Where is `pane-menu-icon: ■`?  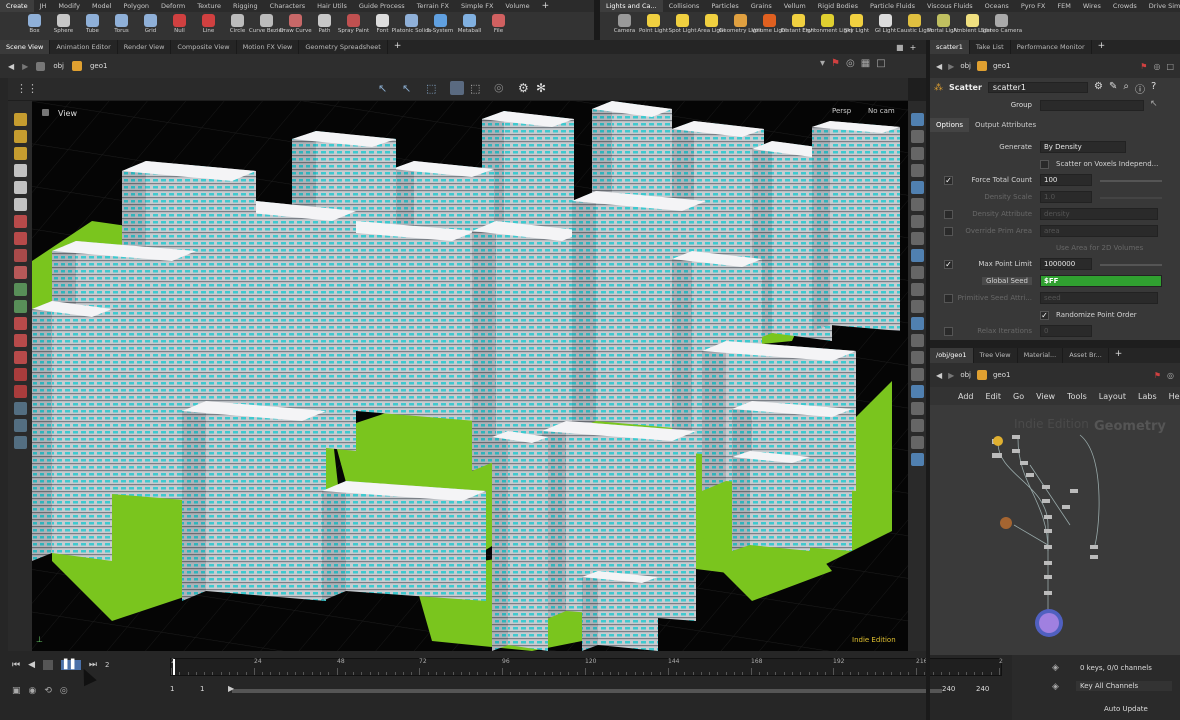
pane-menu-icon: ■ is located at coordinates (900, 47).